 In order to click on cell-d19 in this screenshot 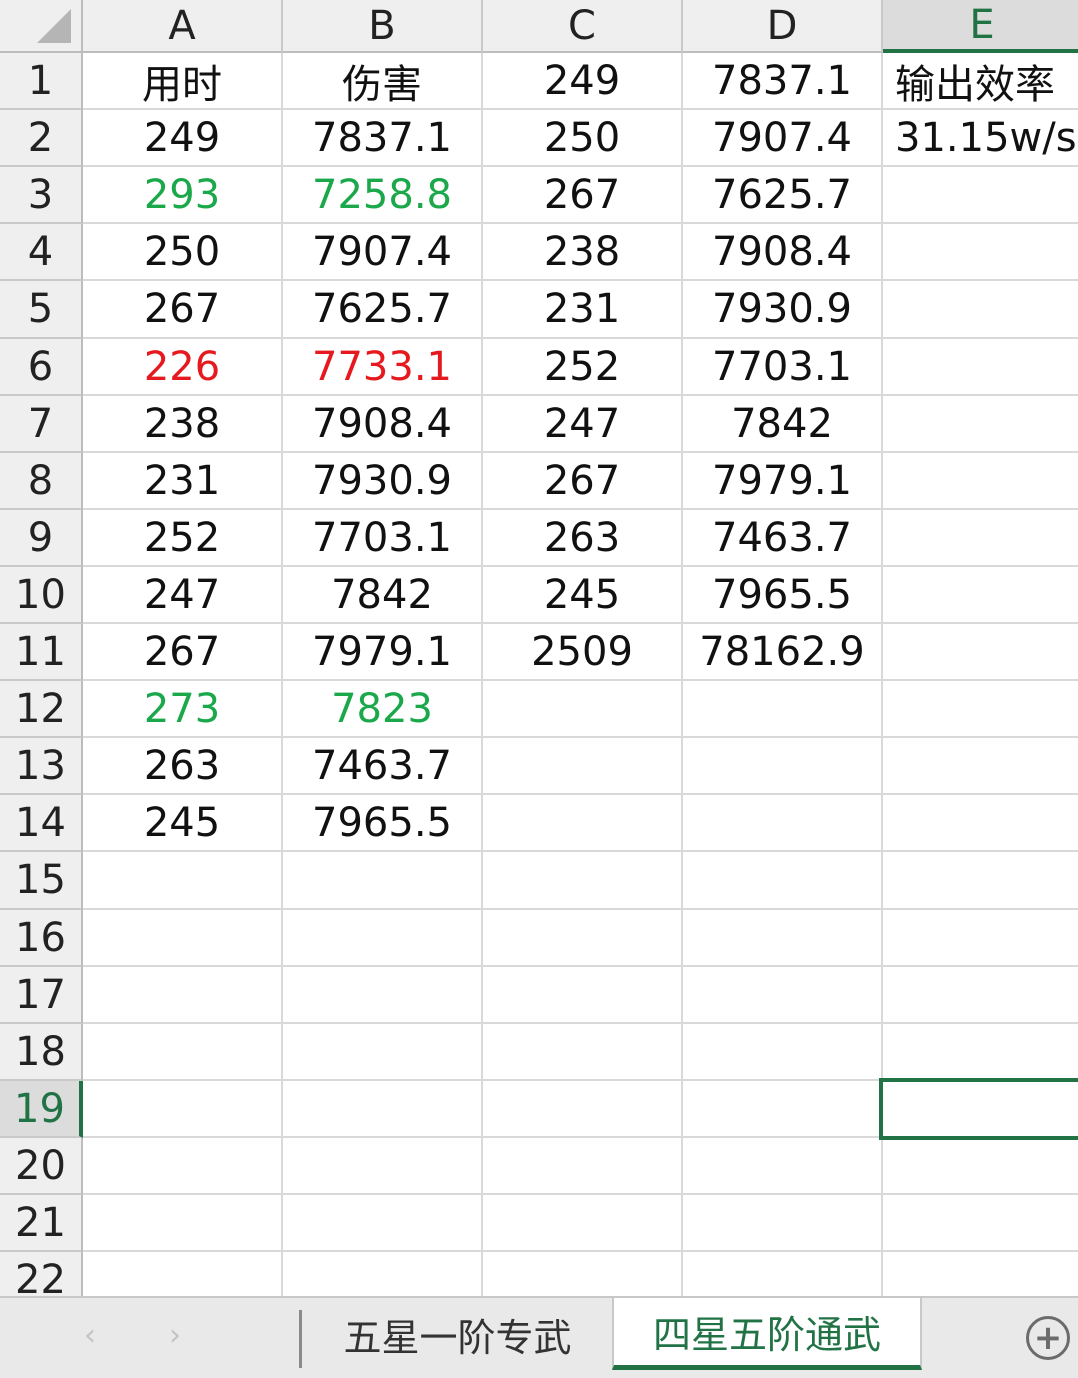, I will do `click(783, 1109)`.